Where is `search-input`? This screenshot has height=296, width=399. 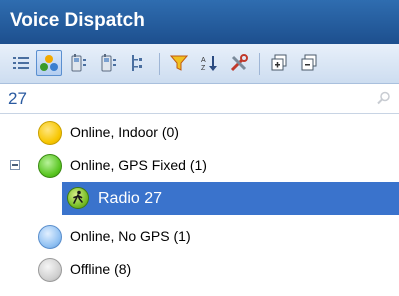
search-input is located at coordinates (188, 99).